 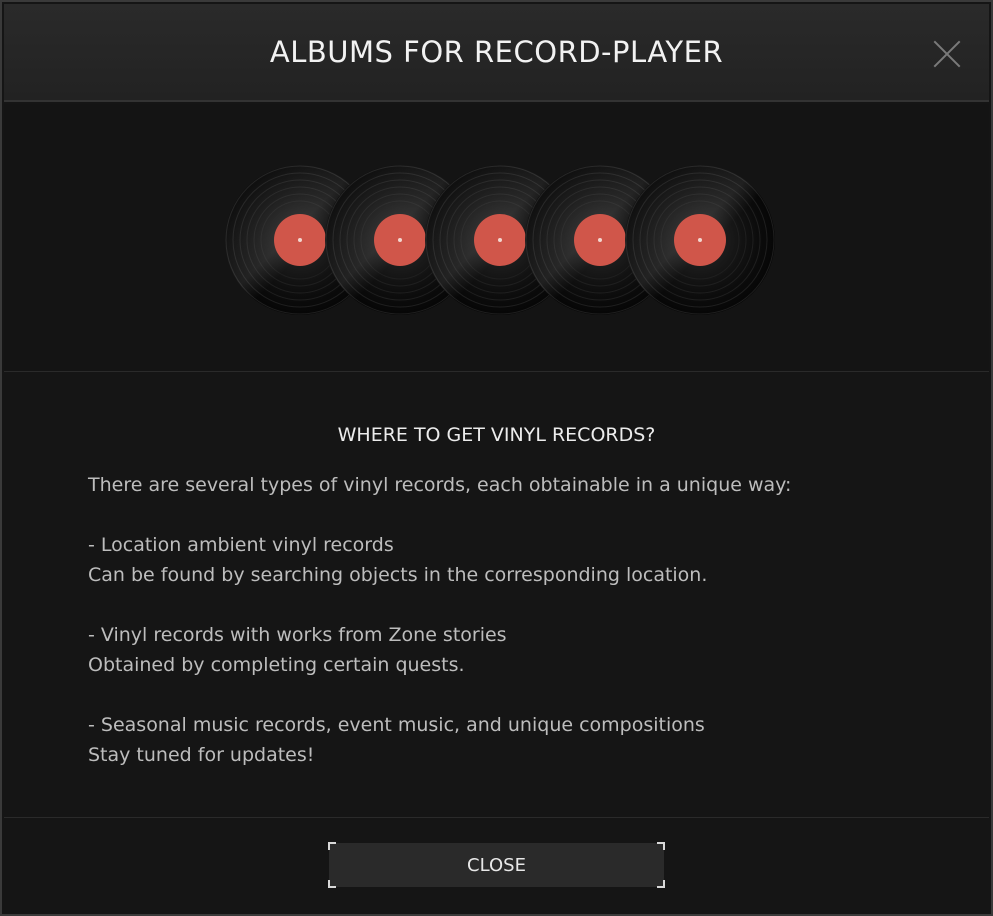 I want to click on close-button-label: CLOSE, so click(x=496, y=865).